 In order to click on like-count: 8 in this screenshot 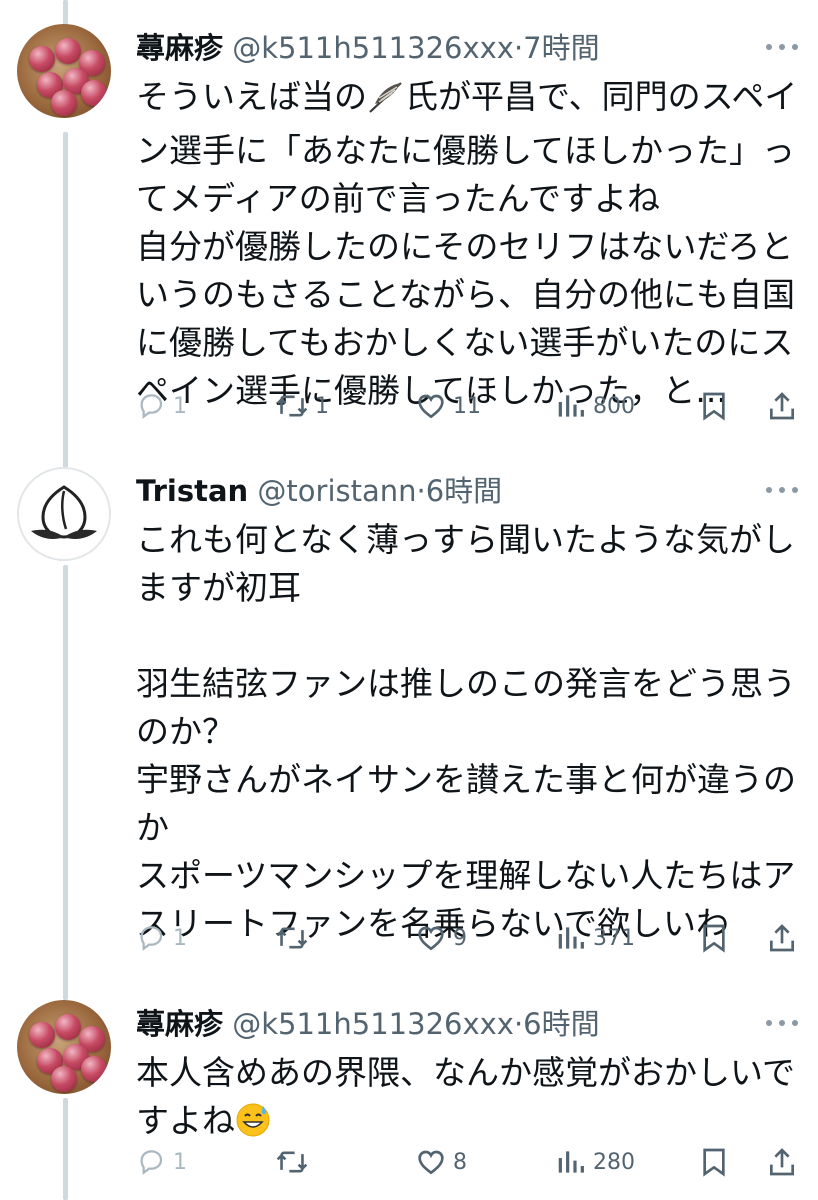, I will do `click(460, 1162)`.